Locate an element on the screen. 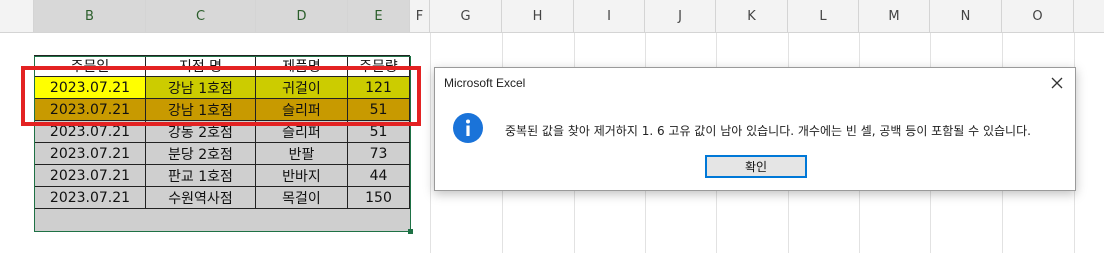  column-header-k: K is located at coordinates (752, 16).